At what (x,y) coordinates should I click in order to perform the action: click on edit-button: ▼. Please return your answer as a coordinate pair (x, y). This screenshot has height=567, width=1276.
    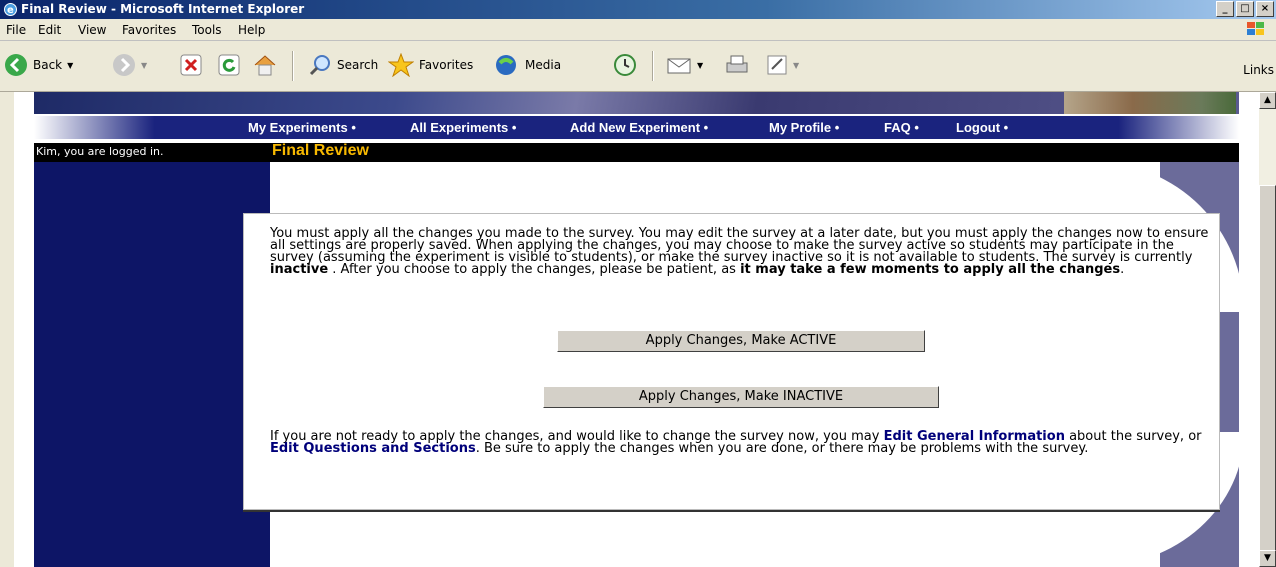
    Looking at the image, I should click on (782, 65).